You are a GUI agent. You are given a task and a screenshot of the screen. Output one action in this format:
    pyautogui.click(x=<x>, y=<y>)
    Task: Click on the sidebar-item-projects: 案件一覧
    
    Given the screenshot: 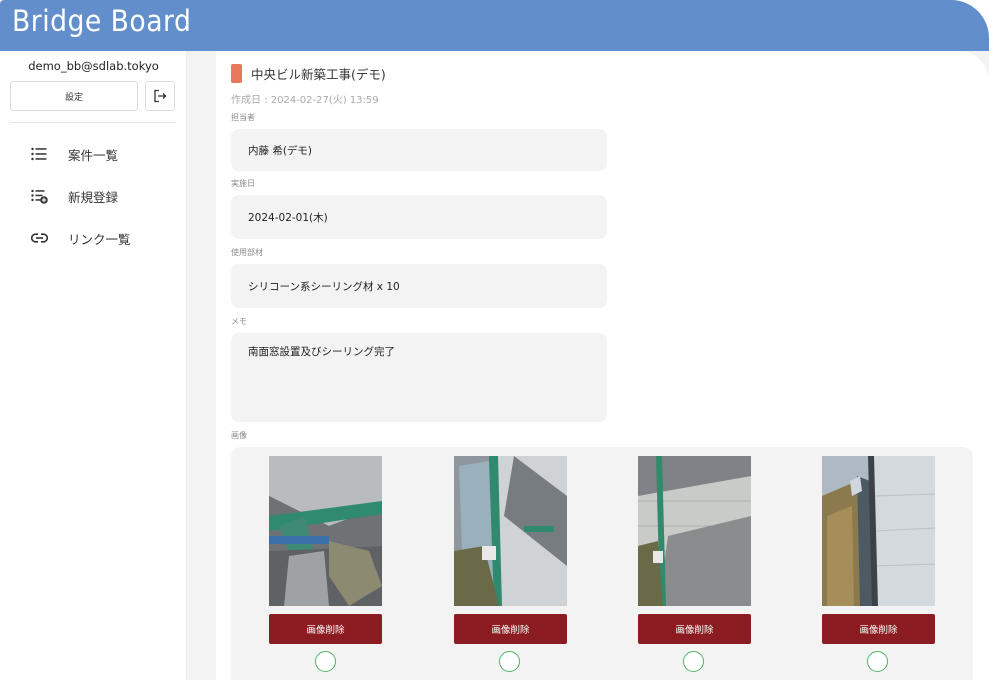 What is the action you would take?
    pyautogui.click(x=74, y=154)
    